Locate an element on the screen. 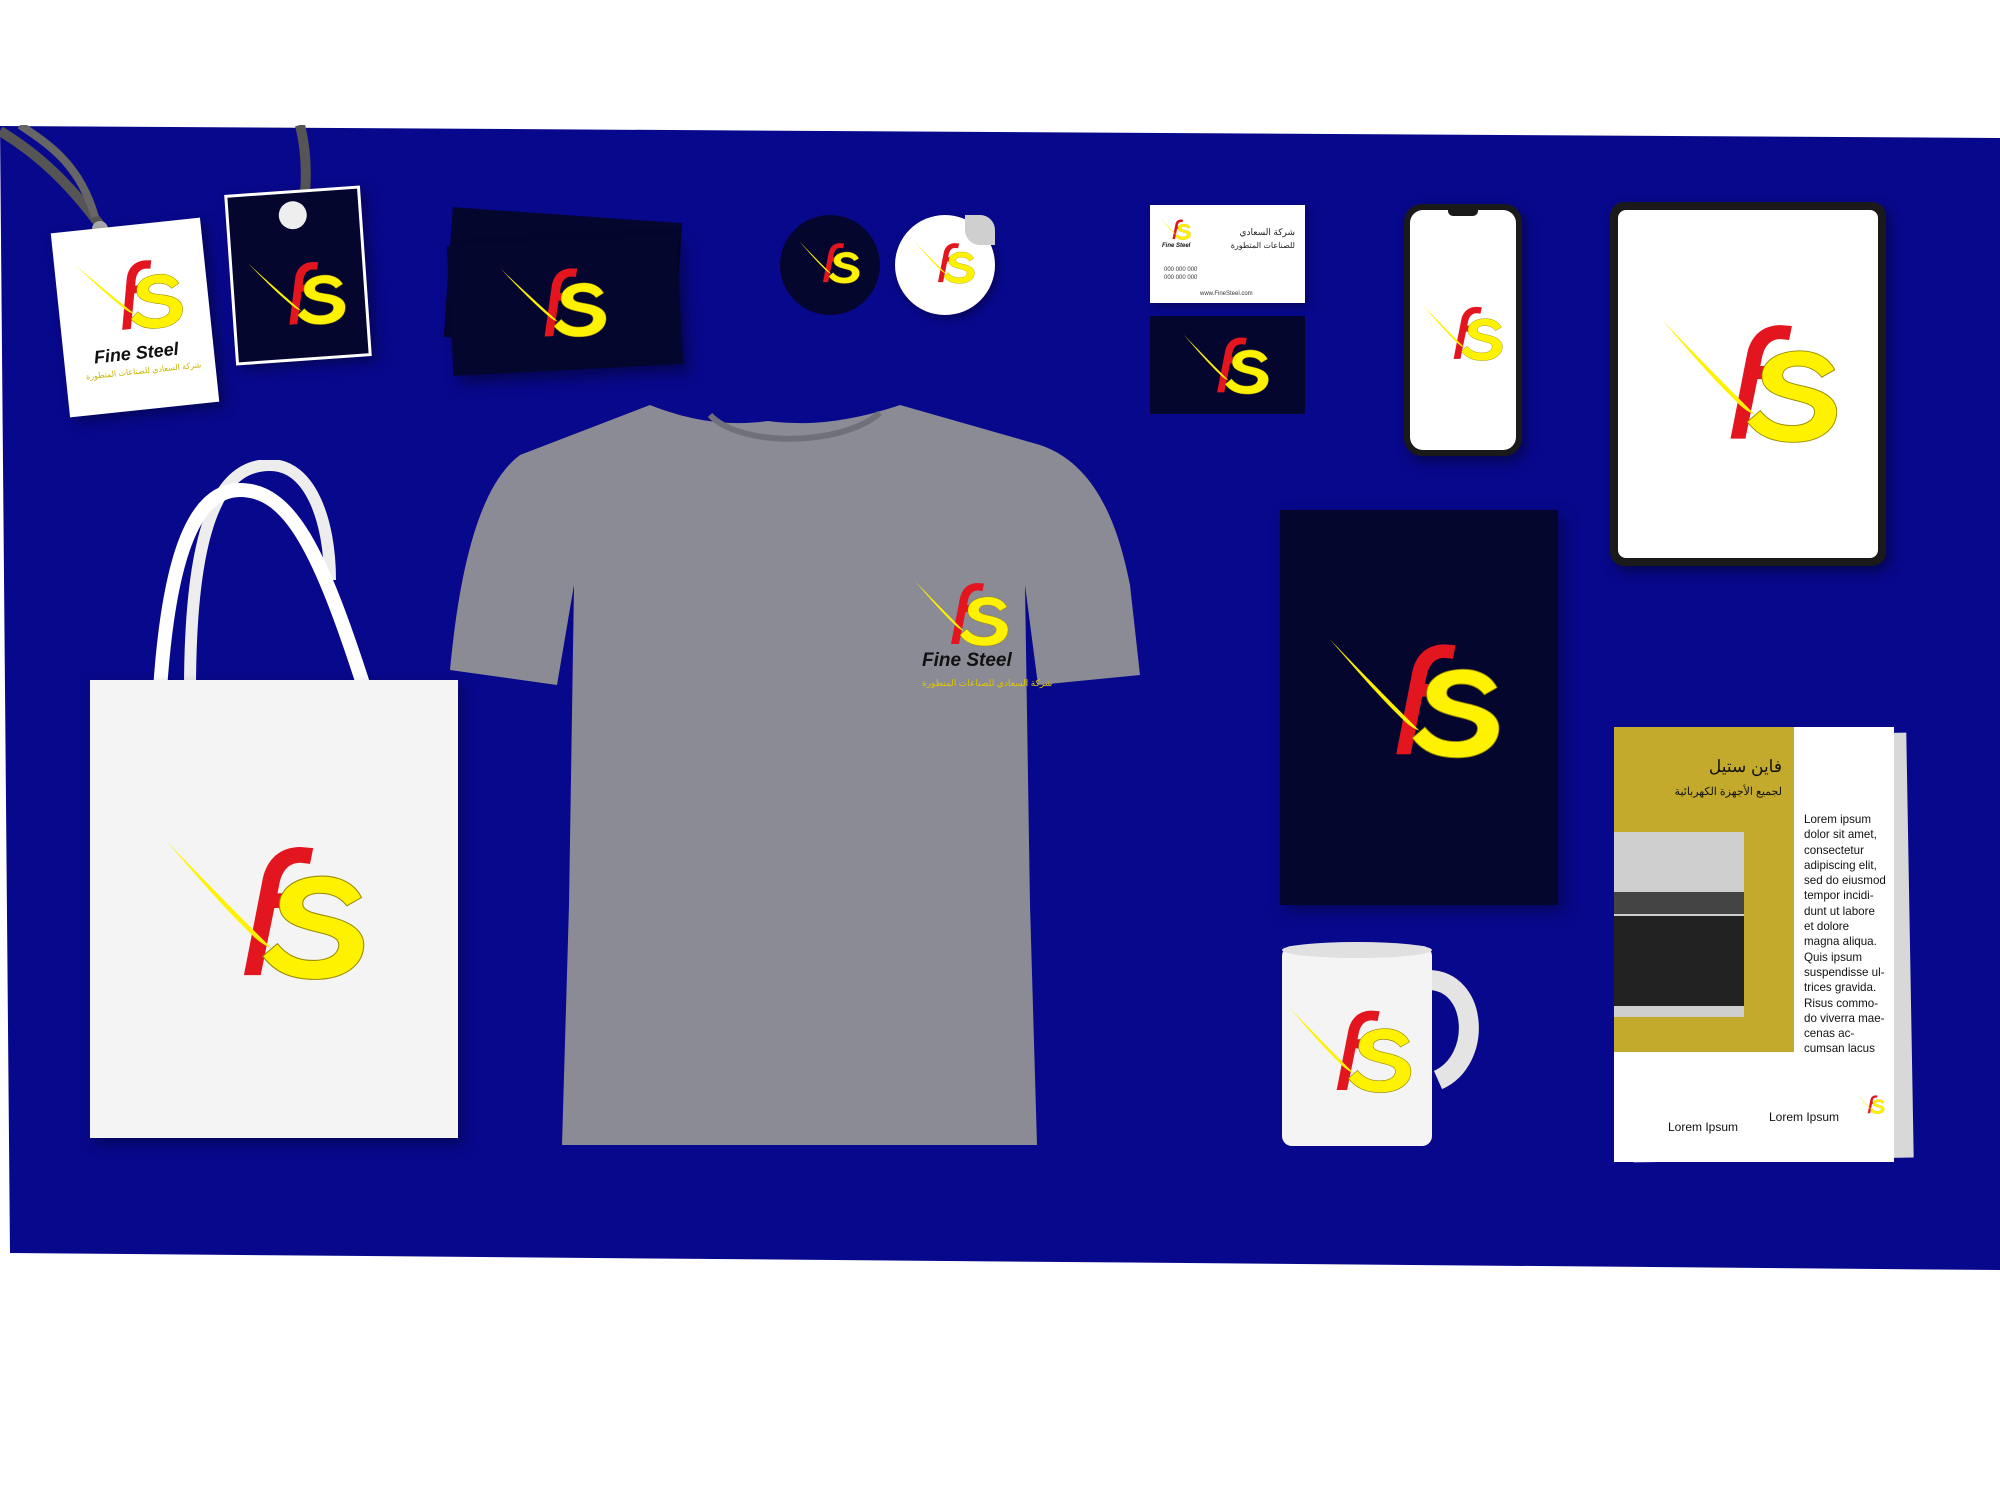 The height and width of the screenshot is (1500, 2000). shirt-brand-name: Fine Steel is located at coordinates (967, 660).